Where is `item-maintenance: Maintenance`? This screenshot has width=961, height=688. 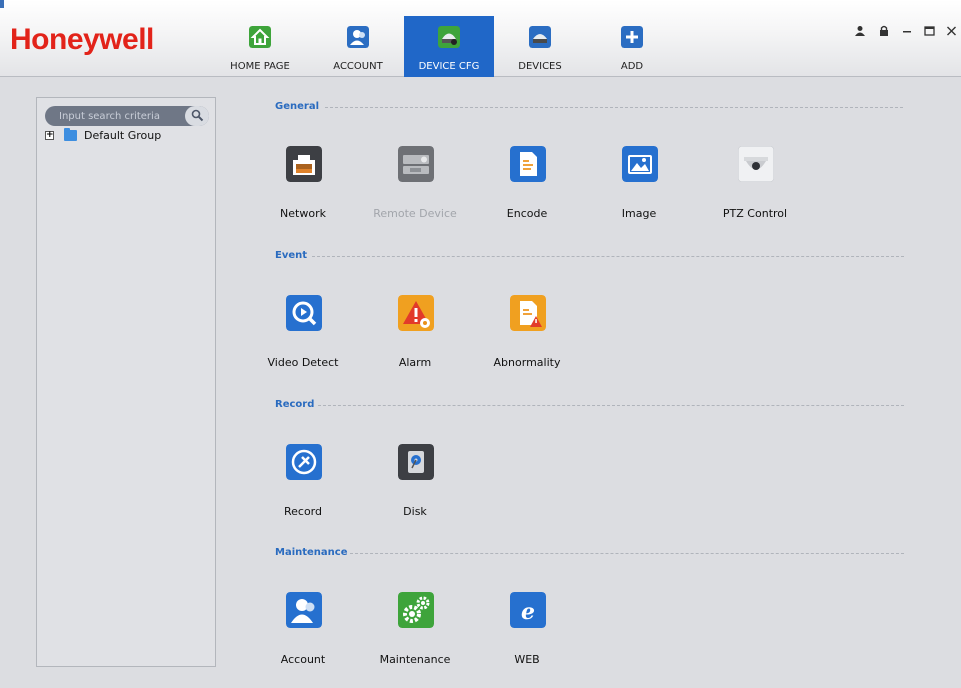
item-maintenance: Maintenance is located at coordinates (415, 632).